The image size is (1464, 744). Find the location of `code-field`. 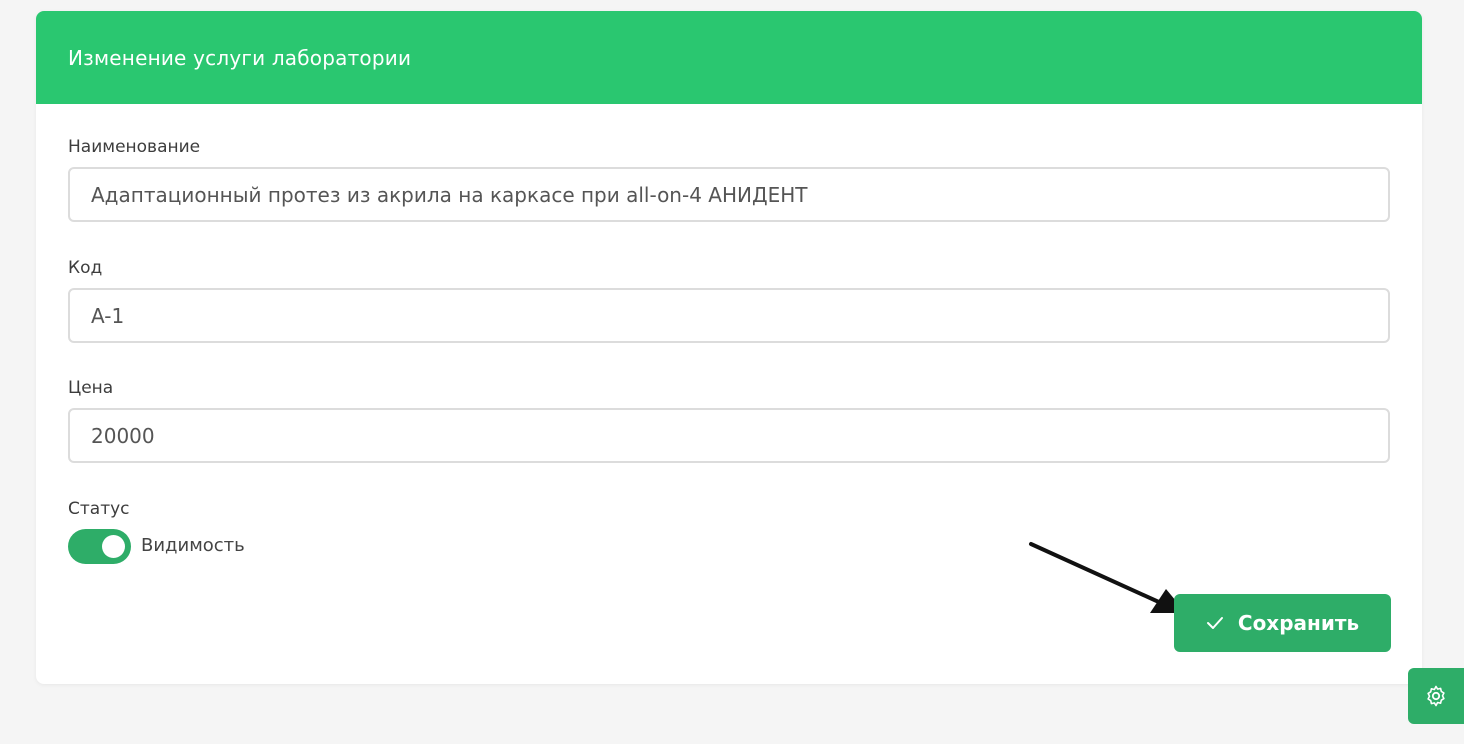

code-field is located at coordinates (729, 315).